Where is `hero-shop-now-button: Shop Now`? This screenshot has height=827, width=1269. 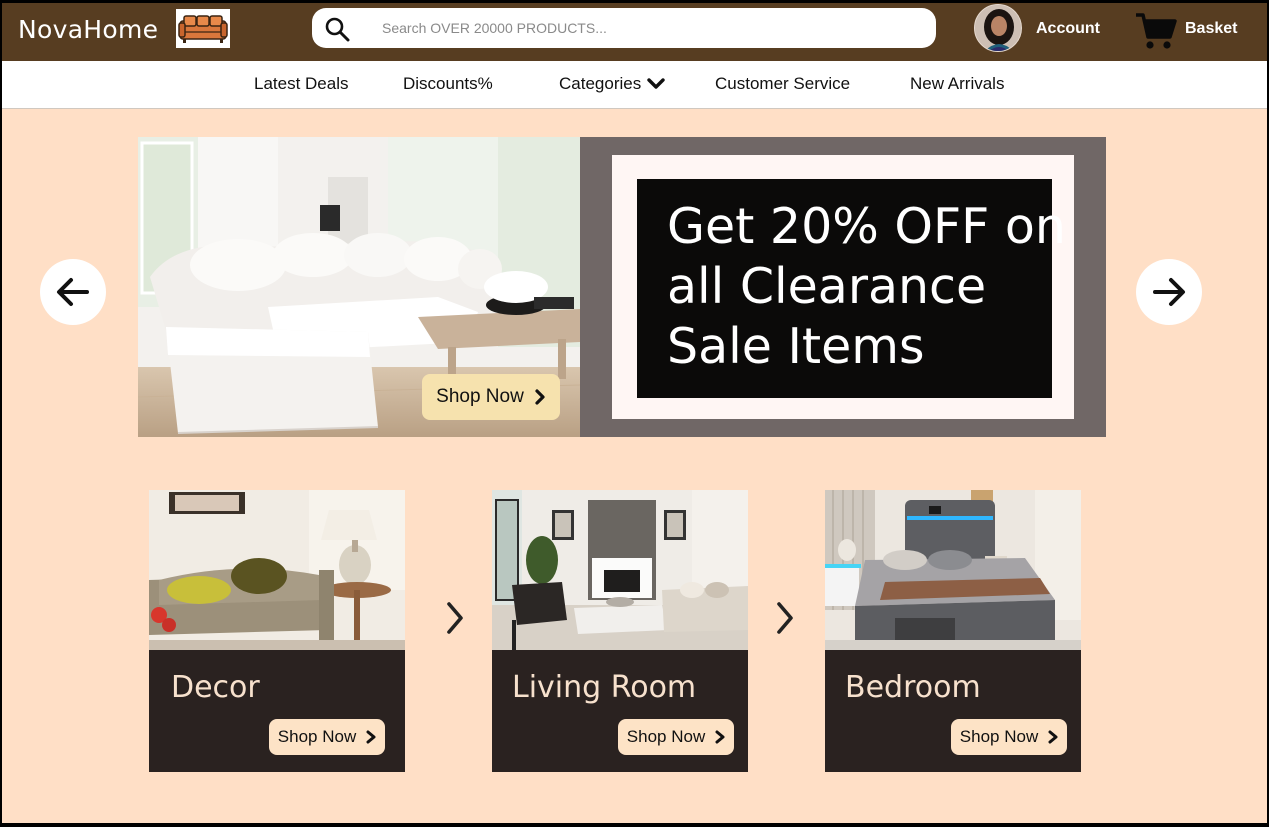 hero-shop-now-button: Shop Now is located at coordinates (491, 397).